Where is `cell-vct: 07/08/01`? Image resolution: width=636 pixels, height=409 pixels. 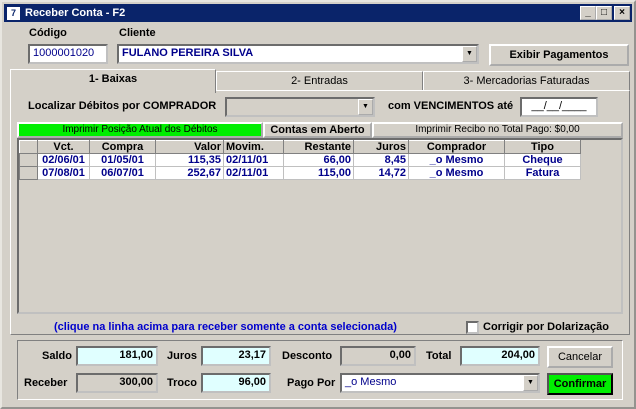
cell-vct: 07/08/01 is located at coordinates (63, 173).